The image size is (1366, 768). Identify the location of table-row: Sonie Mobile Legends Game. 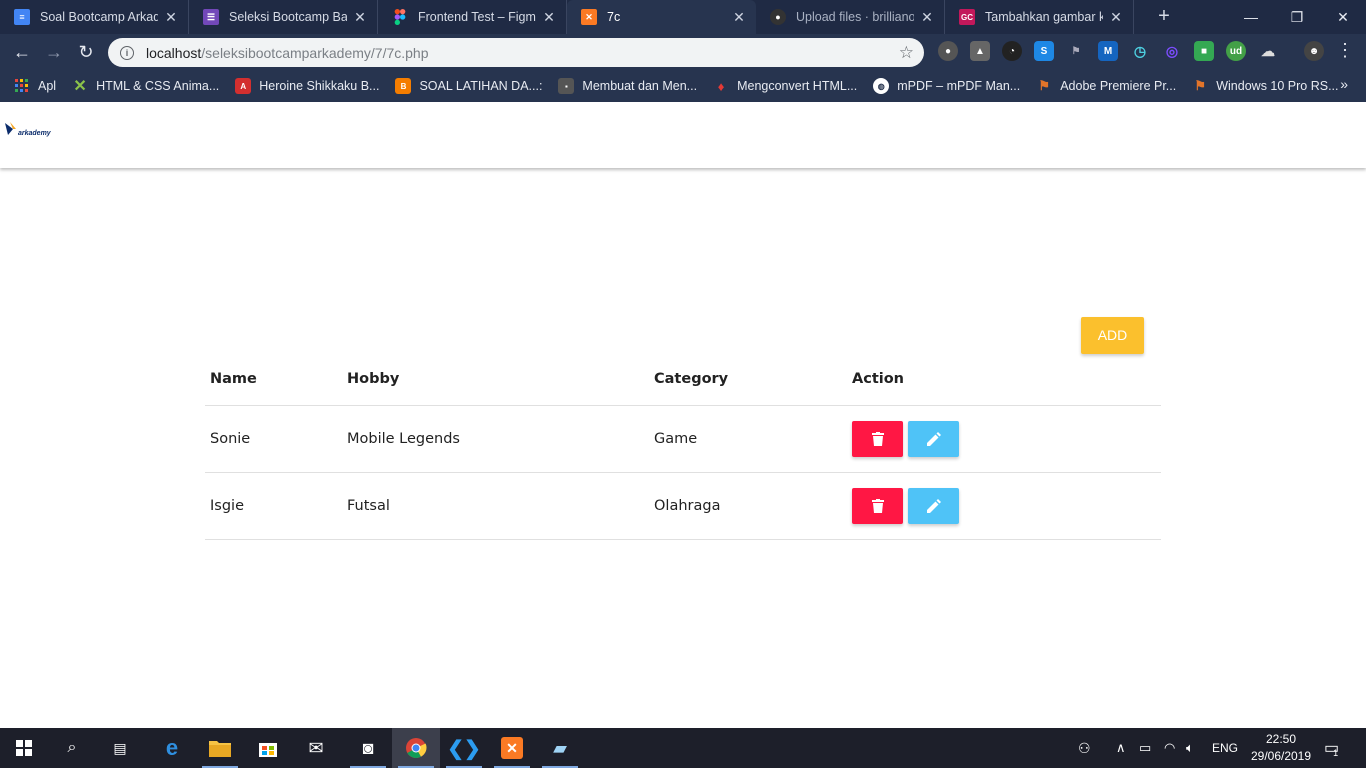
(683, 439).